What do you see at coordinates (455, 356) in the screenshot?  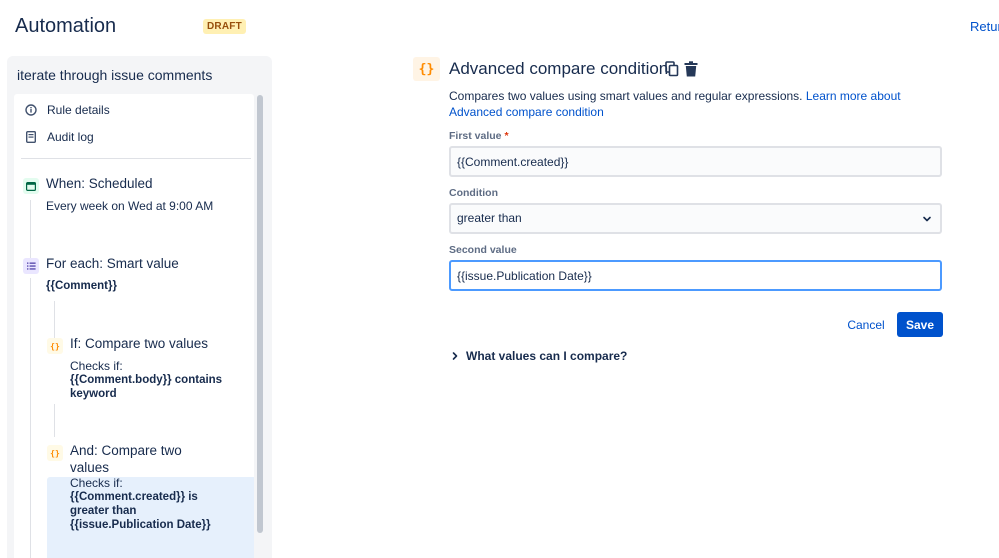 I see `chevron-right-icon` at bounding box center [455, 356].